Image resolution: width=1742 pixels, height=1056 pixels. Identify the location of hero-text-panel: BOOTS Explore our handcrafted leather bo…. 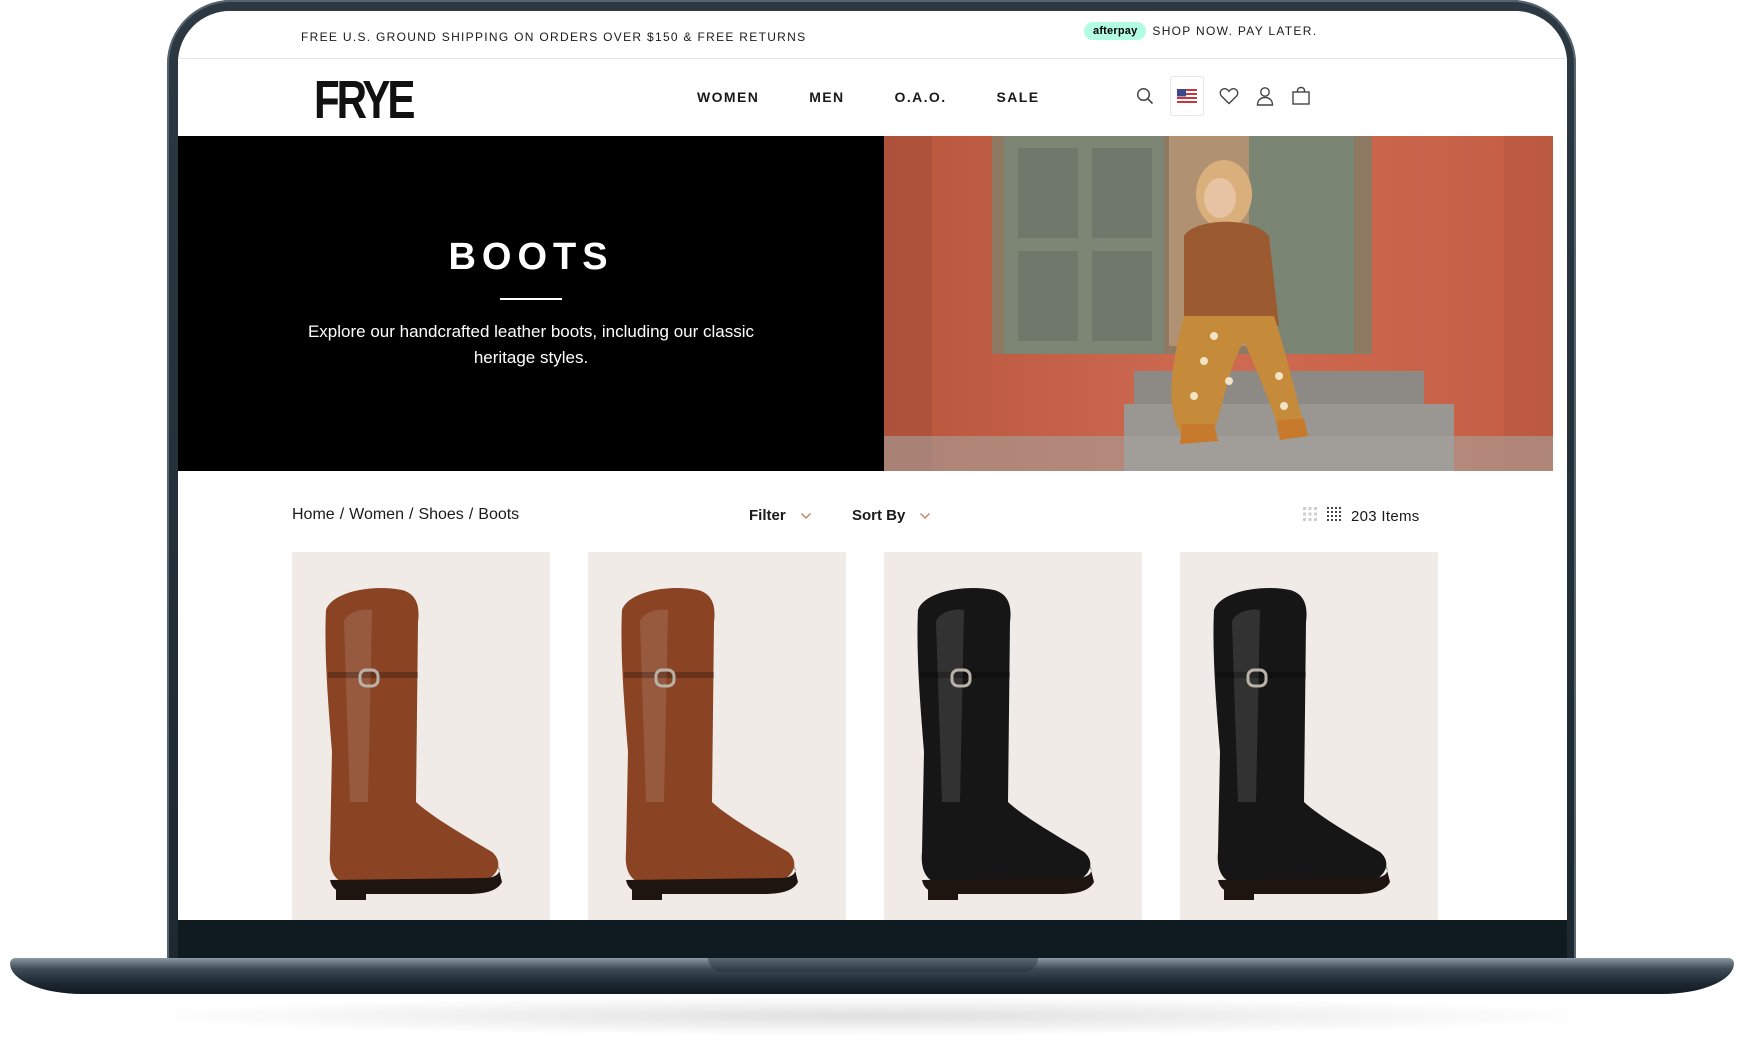
(531, 303).